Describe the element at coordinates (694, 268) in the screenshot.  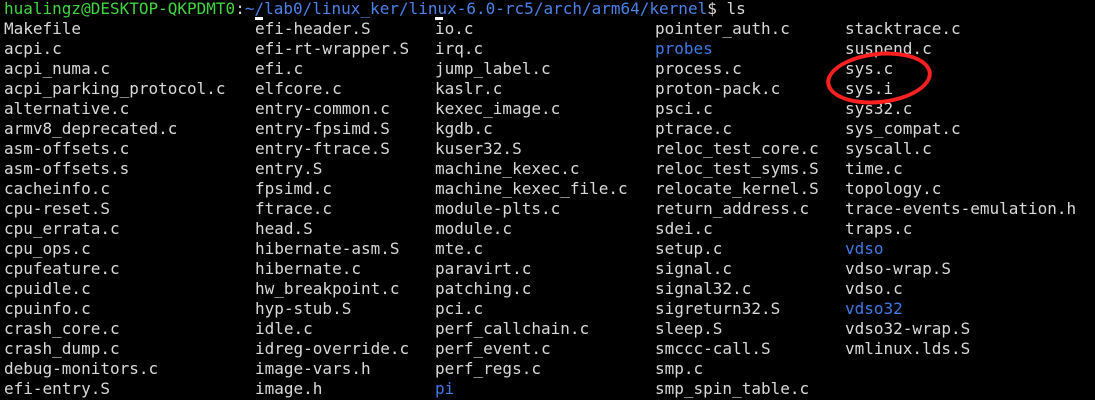
I see `file-entry: signal.c` at that location.